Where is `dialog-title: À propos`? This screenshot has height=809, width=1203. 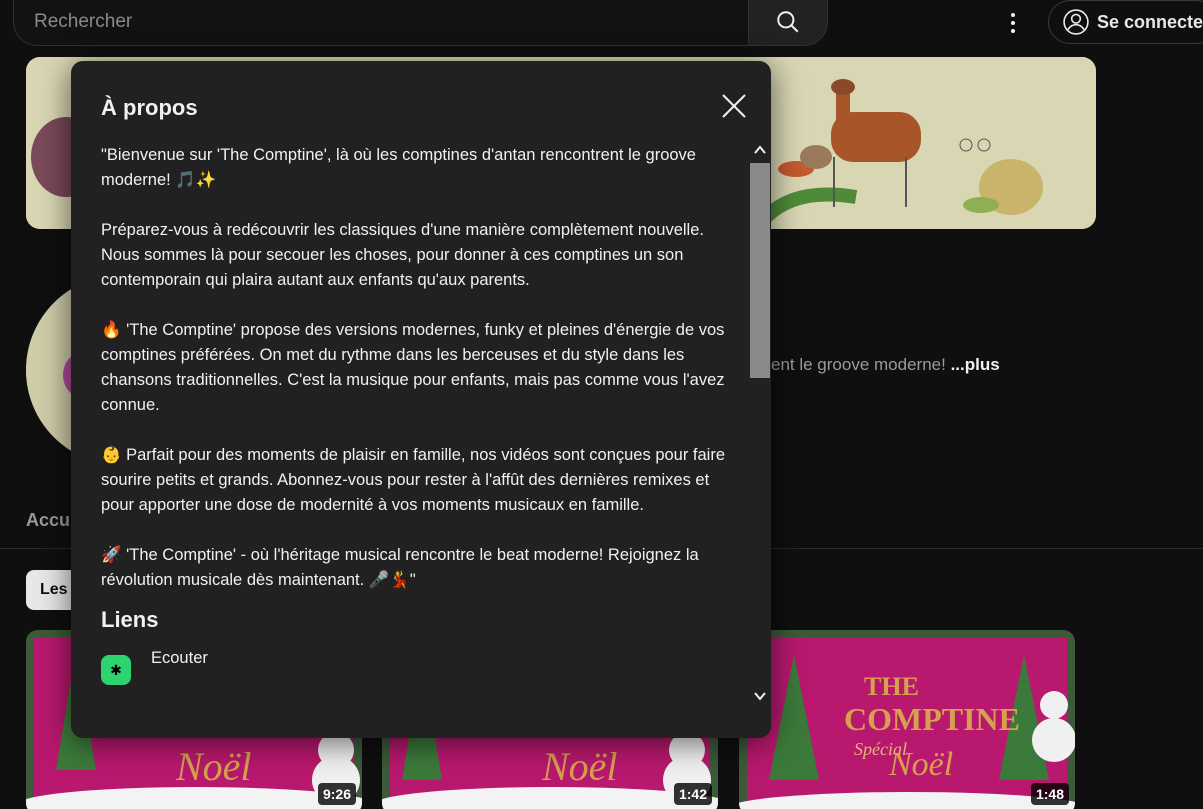 dialog-title: À propos is located at coordinates (149, 107).